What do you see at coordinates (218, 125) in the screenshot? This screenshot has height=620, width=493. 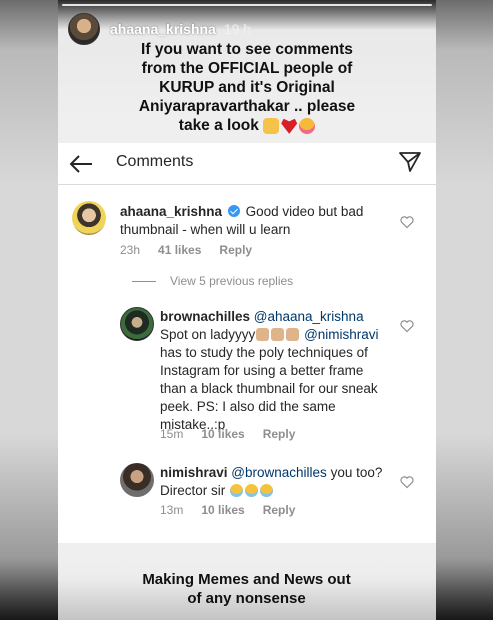 I see `caption-line-text: take a look` at bounding box center [218, 125].